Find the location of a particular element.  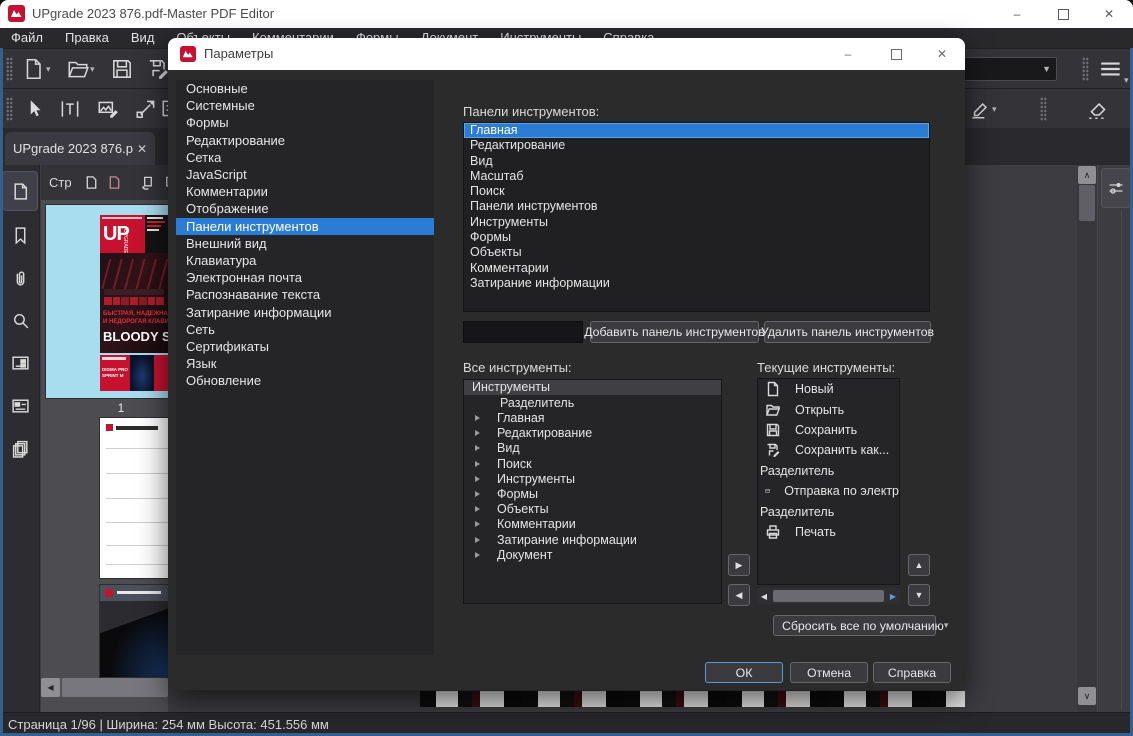

pages-panel-hscrollbar: ◀ is located at coordinates (104, 687).